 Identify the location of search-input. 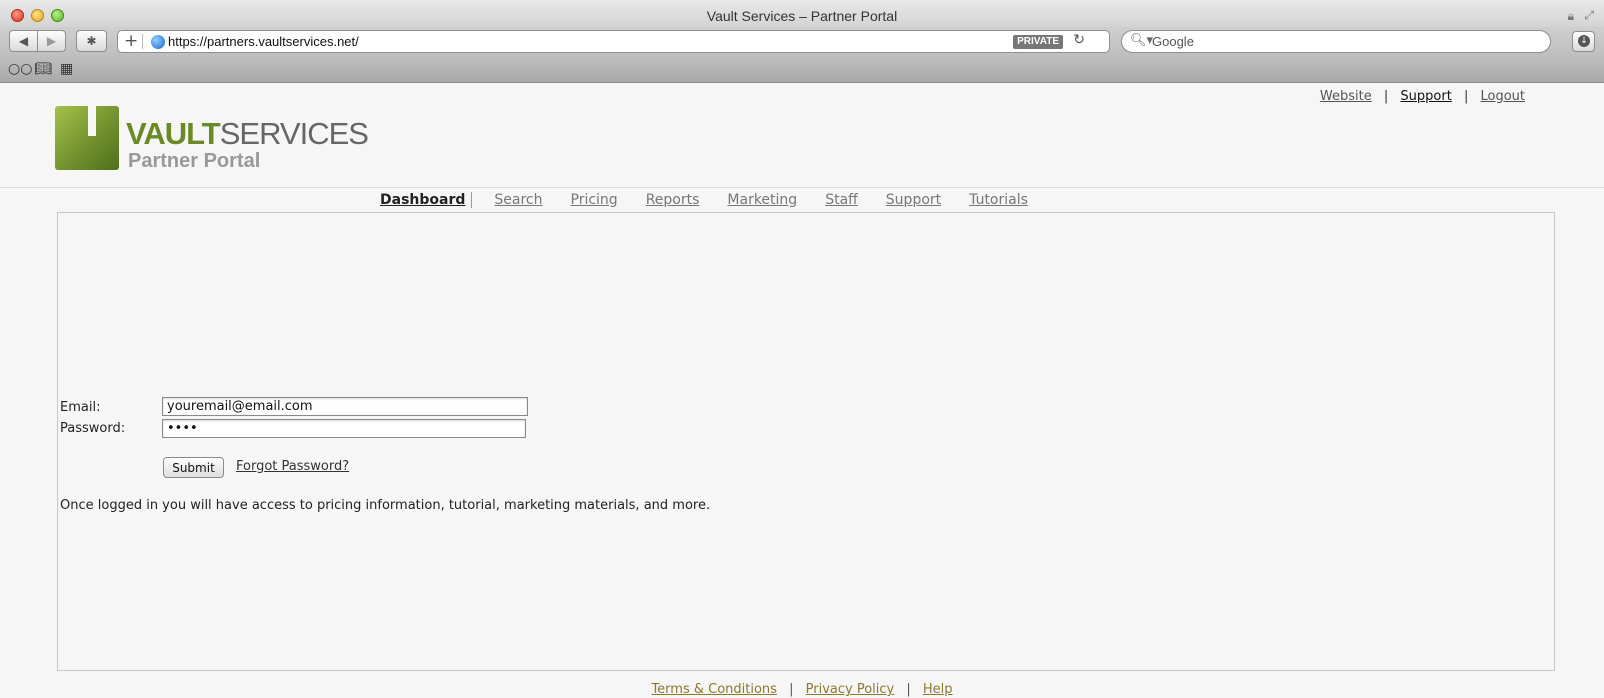
(1340, 41).